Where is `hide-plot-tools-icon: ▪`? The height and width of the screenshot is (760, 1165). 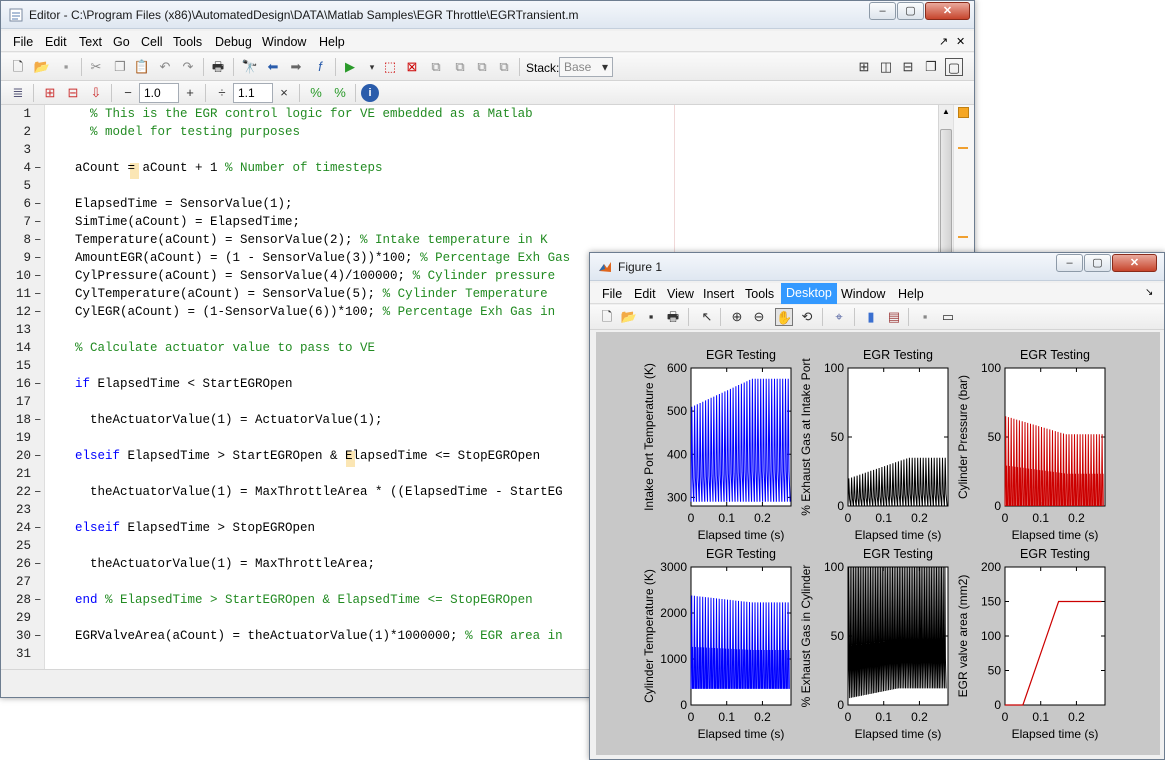
hide-plot-tools-icon: ▪ is located at coordinates (925, 317).